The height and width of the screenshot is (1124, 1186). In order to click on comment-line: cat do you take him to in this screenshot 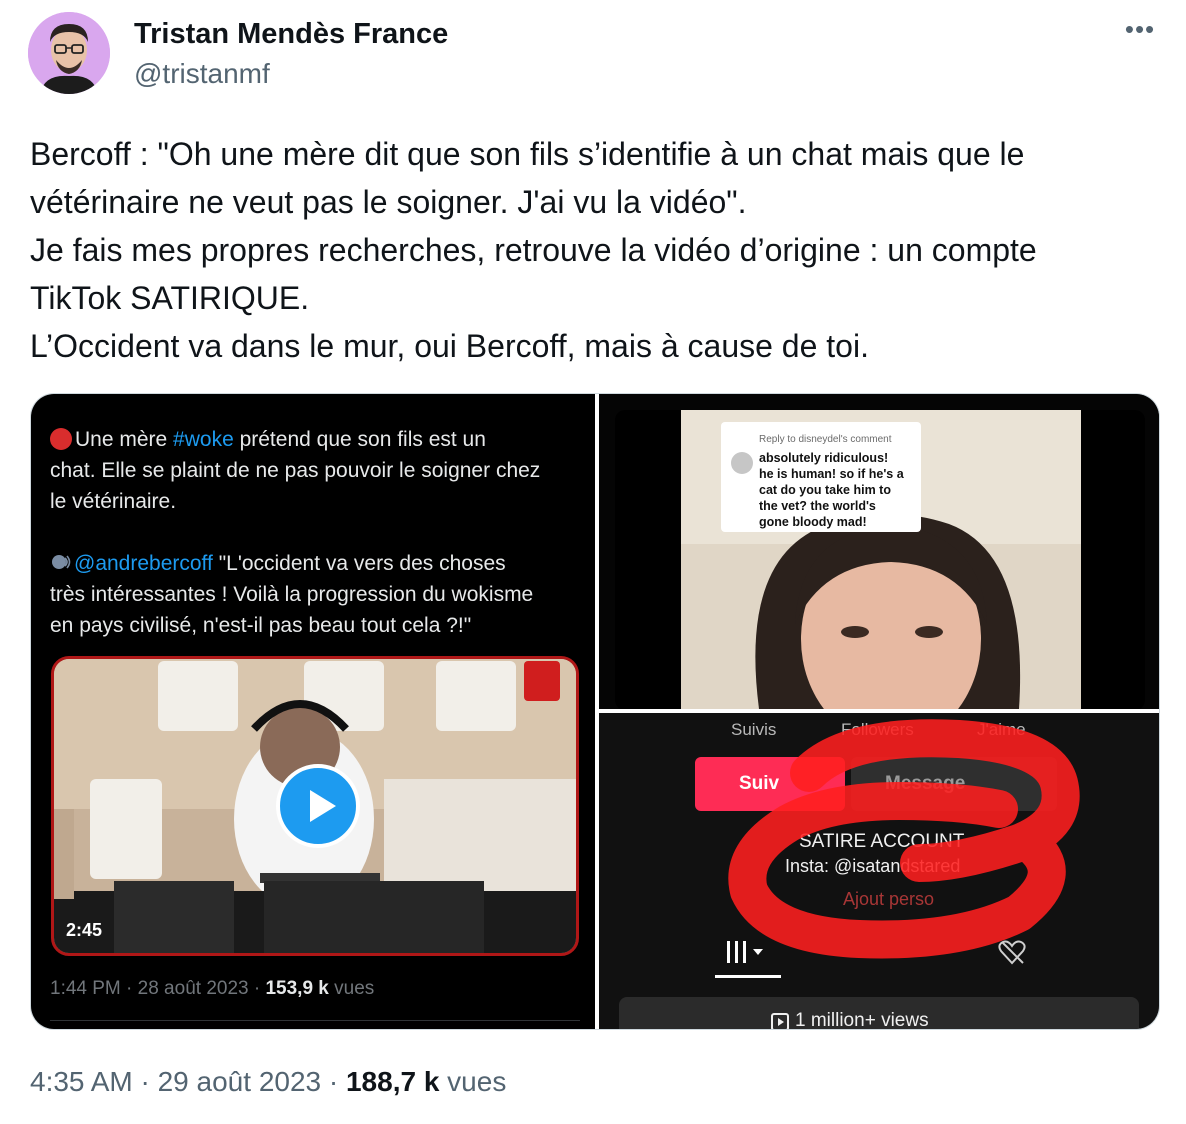, I will do `click(825, 490)`.